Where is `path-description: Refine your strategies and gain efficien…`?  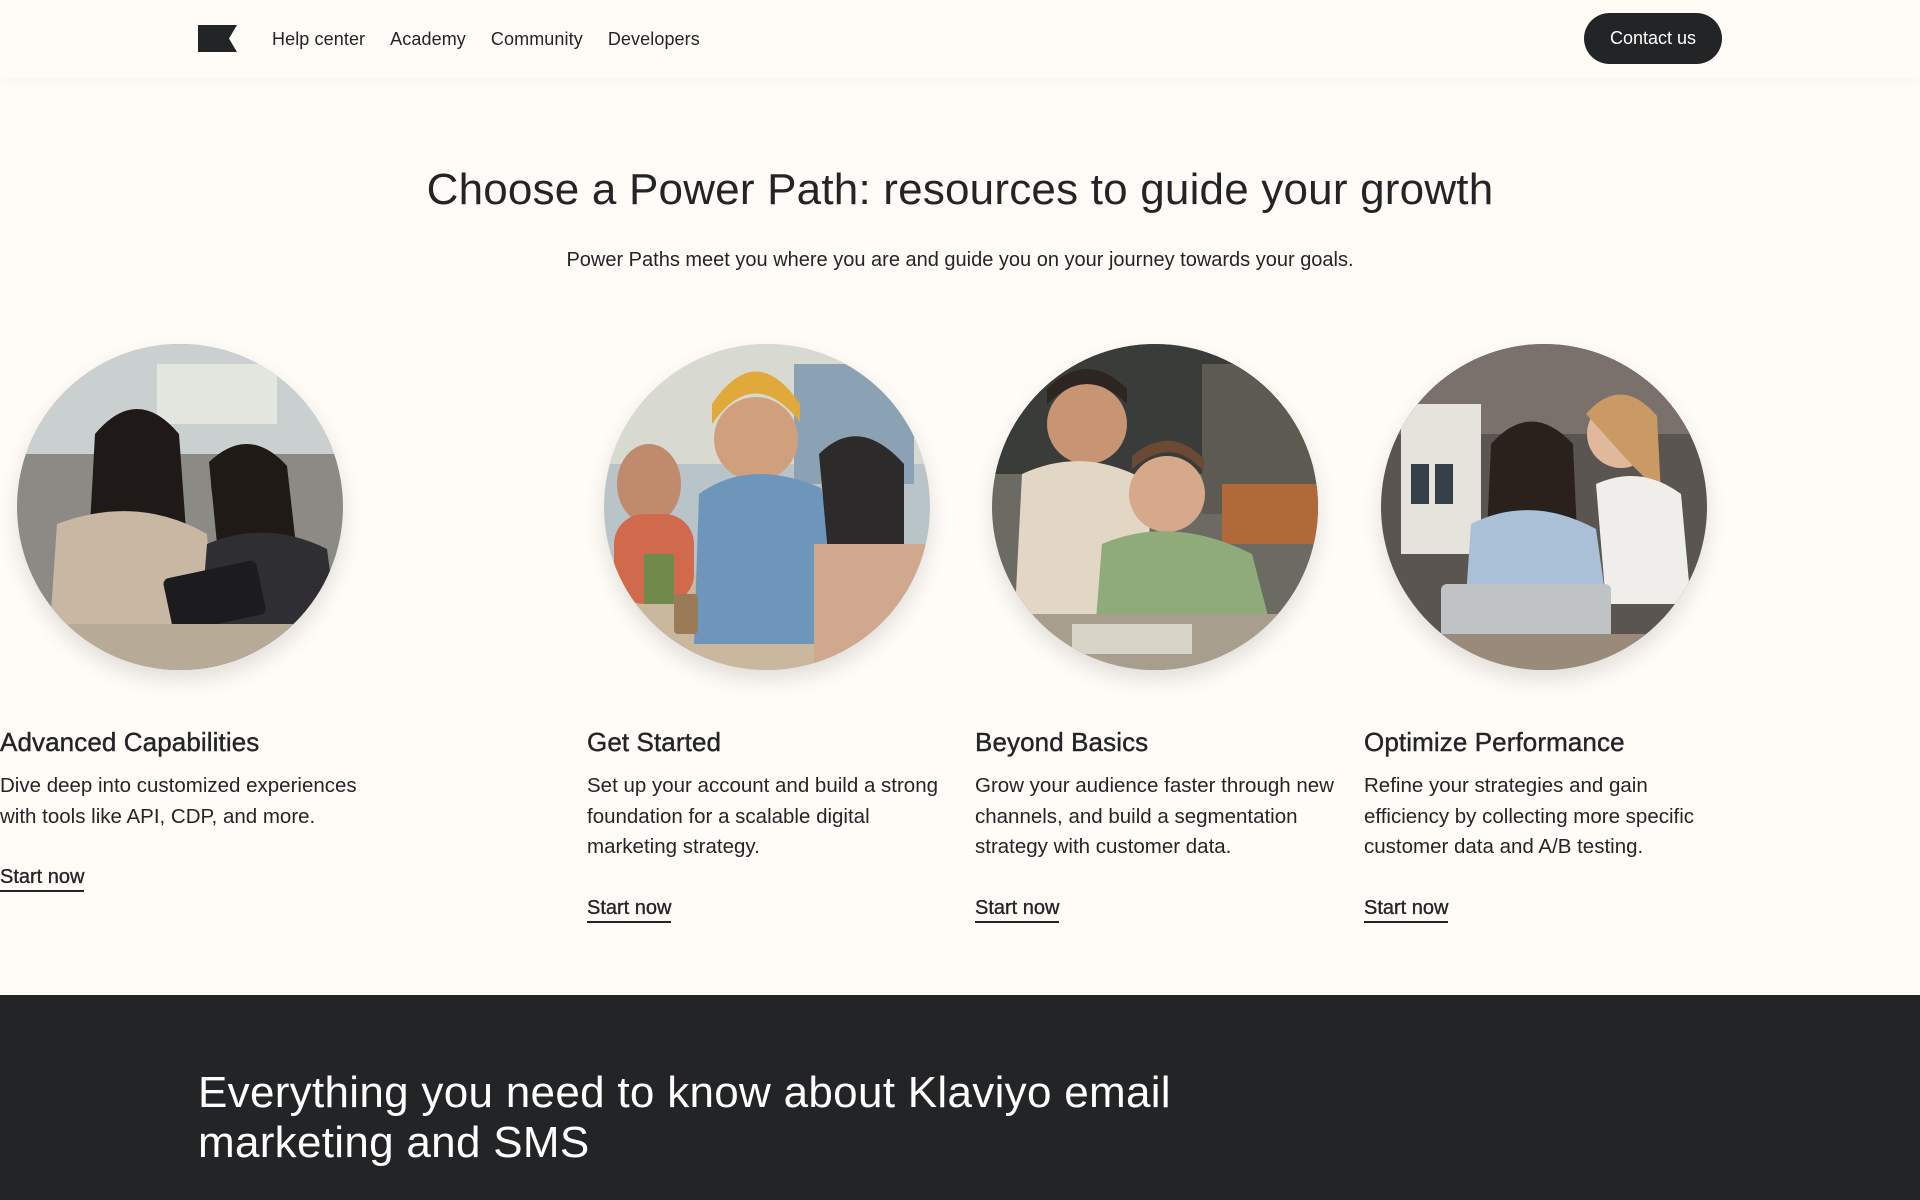
path-description: Refine your strategies and gain efficien… is located at coordinates (1529, 816).